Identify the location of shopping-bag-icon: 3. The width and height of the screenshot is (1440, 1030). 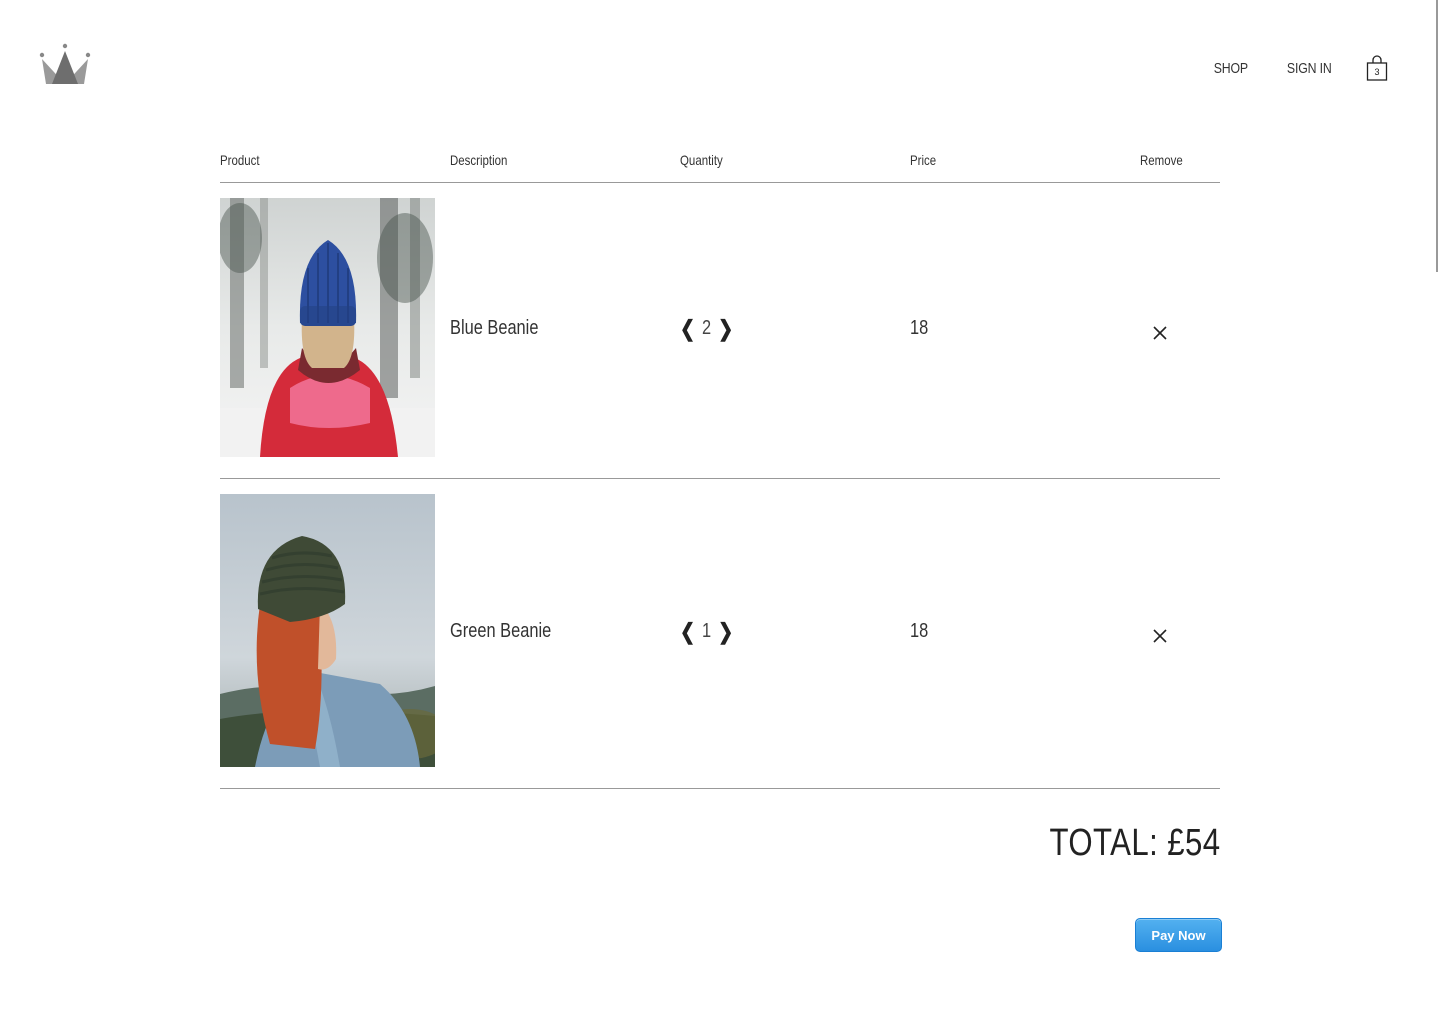
(1377, 68).